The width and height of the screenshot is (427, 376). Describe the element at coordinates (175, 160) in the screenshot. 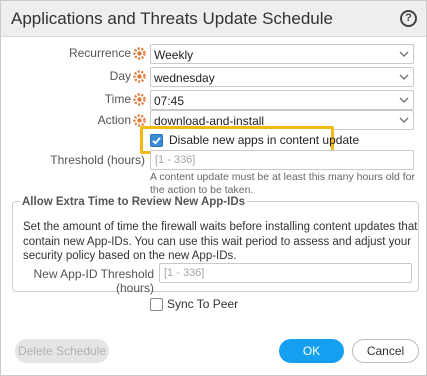

I see `threshold-placeholder: [1 - 336]` at that location.